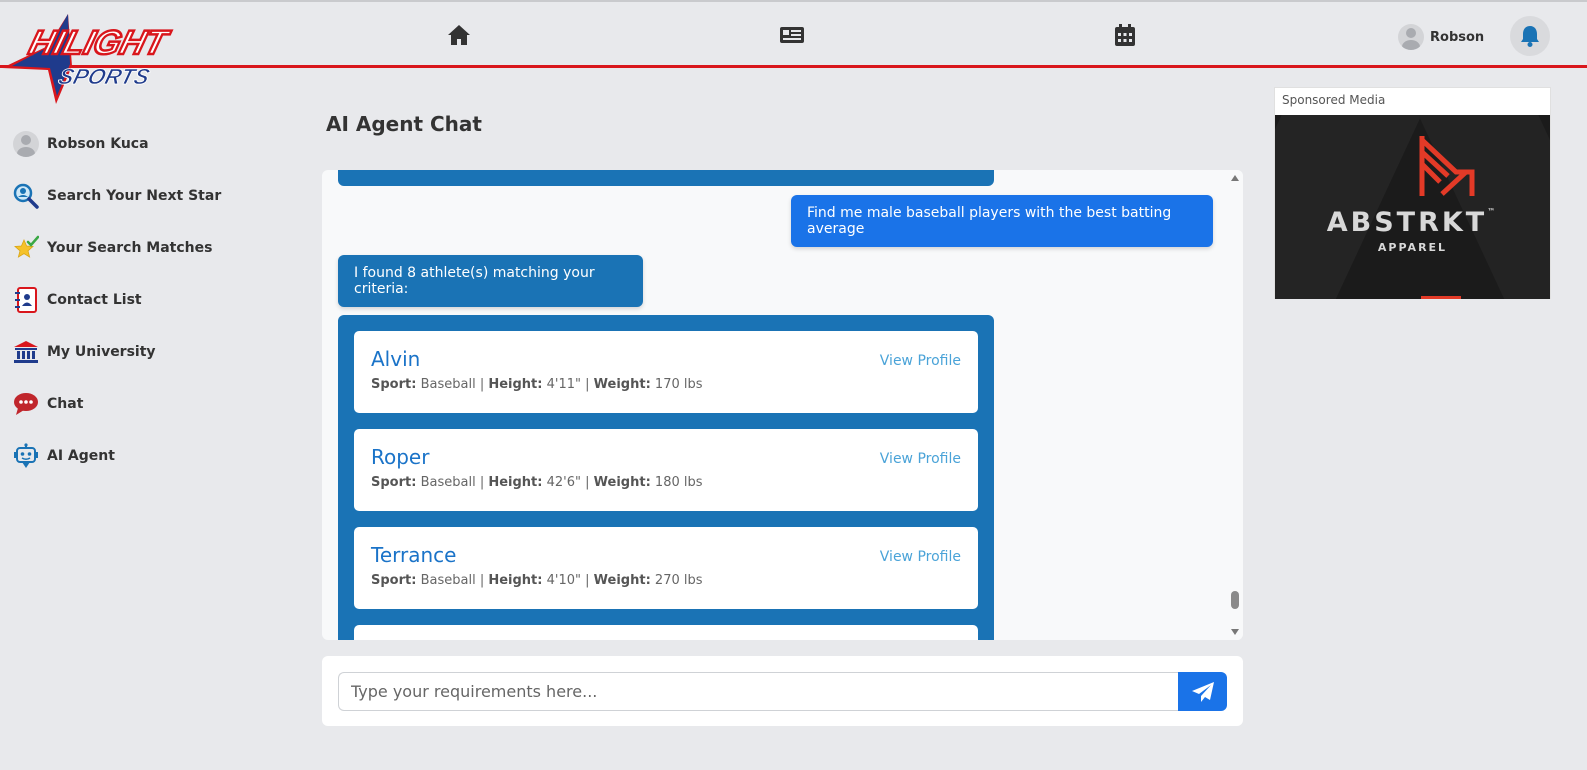  Describe the element at coordinates (104, 76) in the screenshot. I see `svg-text: SPORTS` at that location.